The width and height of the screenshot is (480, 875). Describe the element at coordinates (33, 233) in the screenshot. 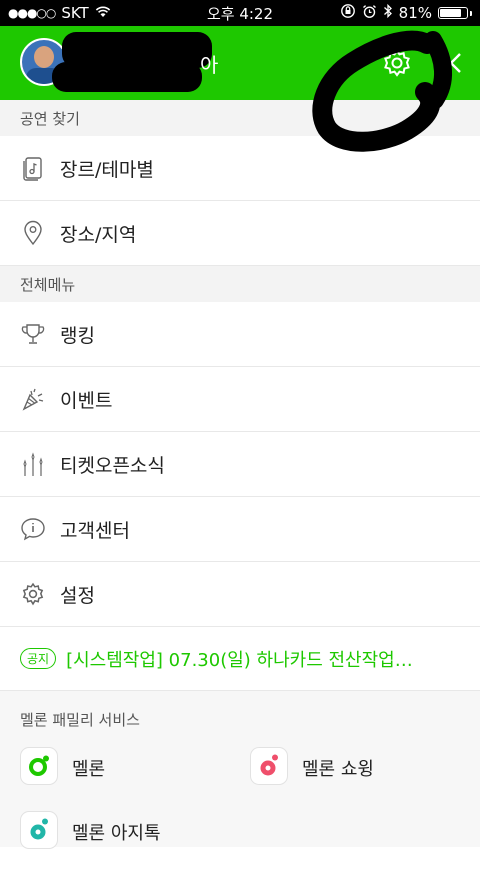

I see `location-pin-icon` at that location.